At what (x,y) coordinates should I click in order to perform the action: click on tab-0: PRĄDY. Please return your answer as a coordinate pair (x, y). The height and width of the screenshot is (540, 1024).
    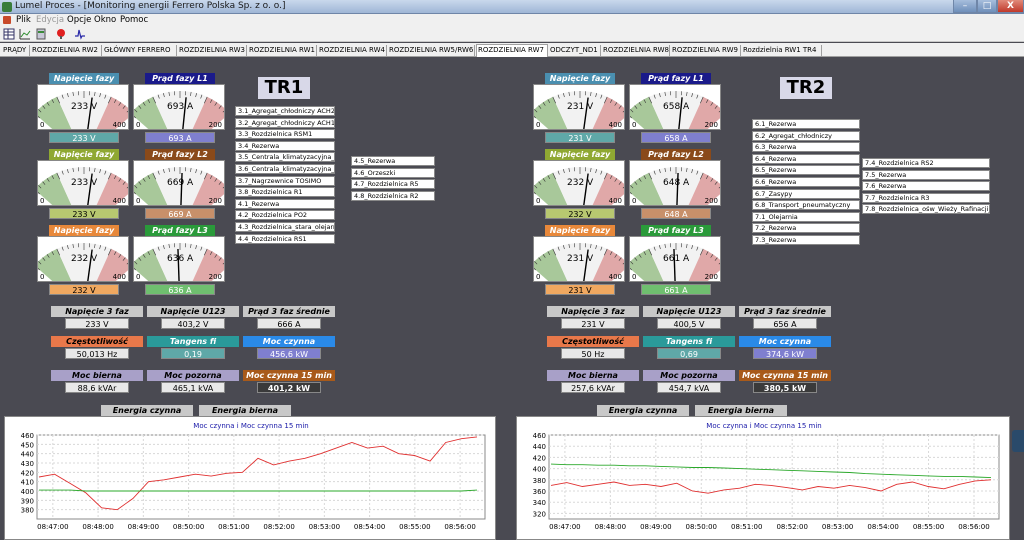
    Looking at the image, I should click on (16, 50).